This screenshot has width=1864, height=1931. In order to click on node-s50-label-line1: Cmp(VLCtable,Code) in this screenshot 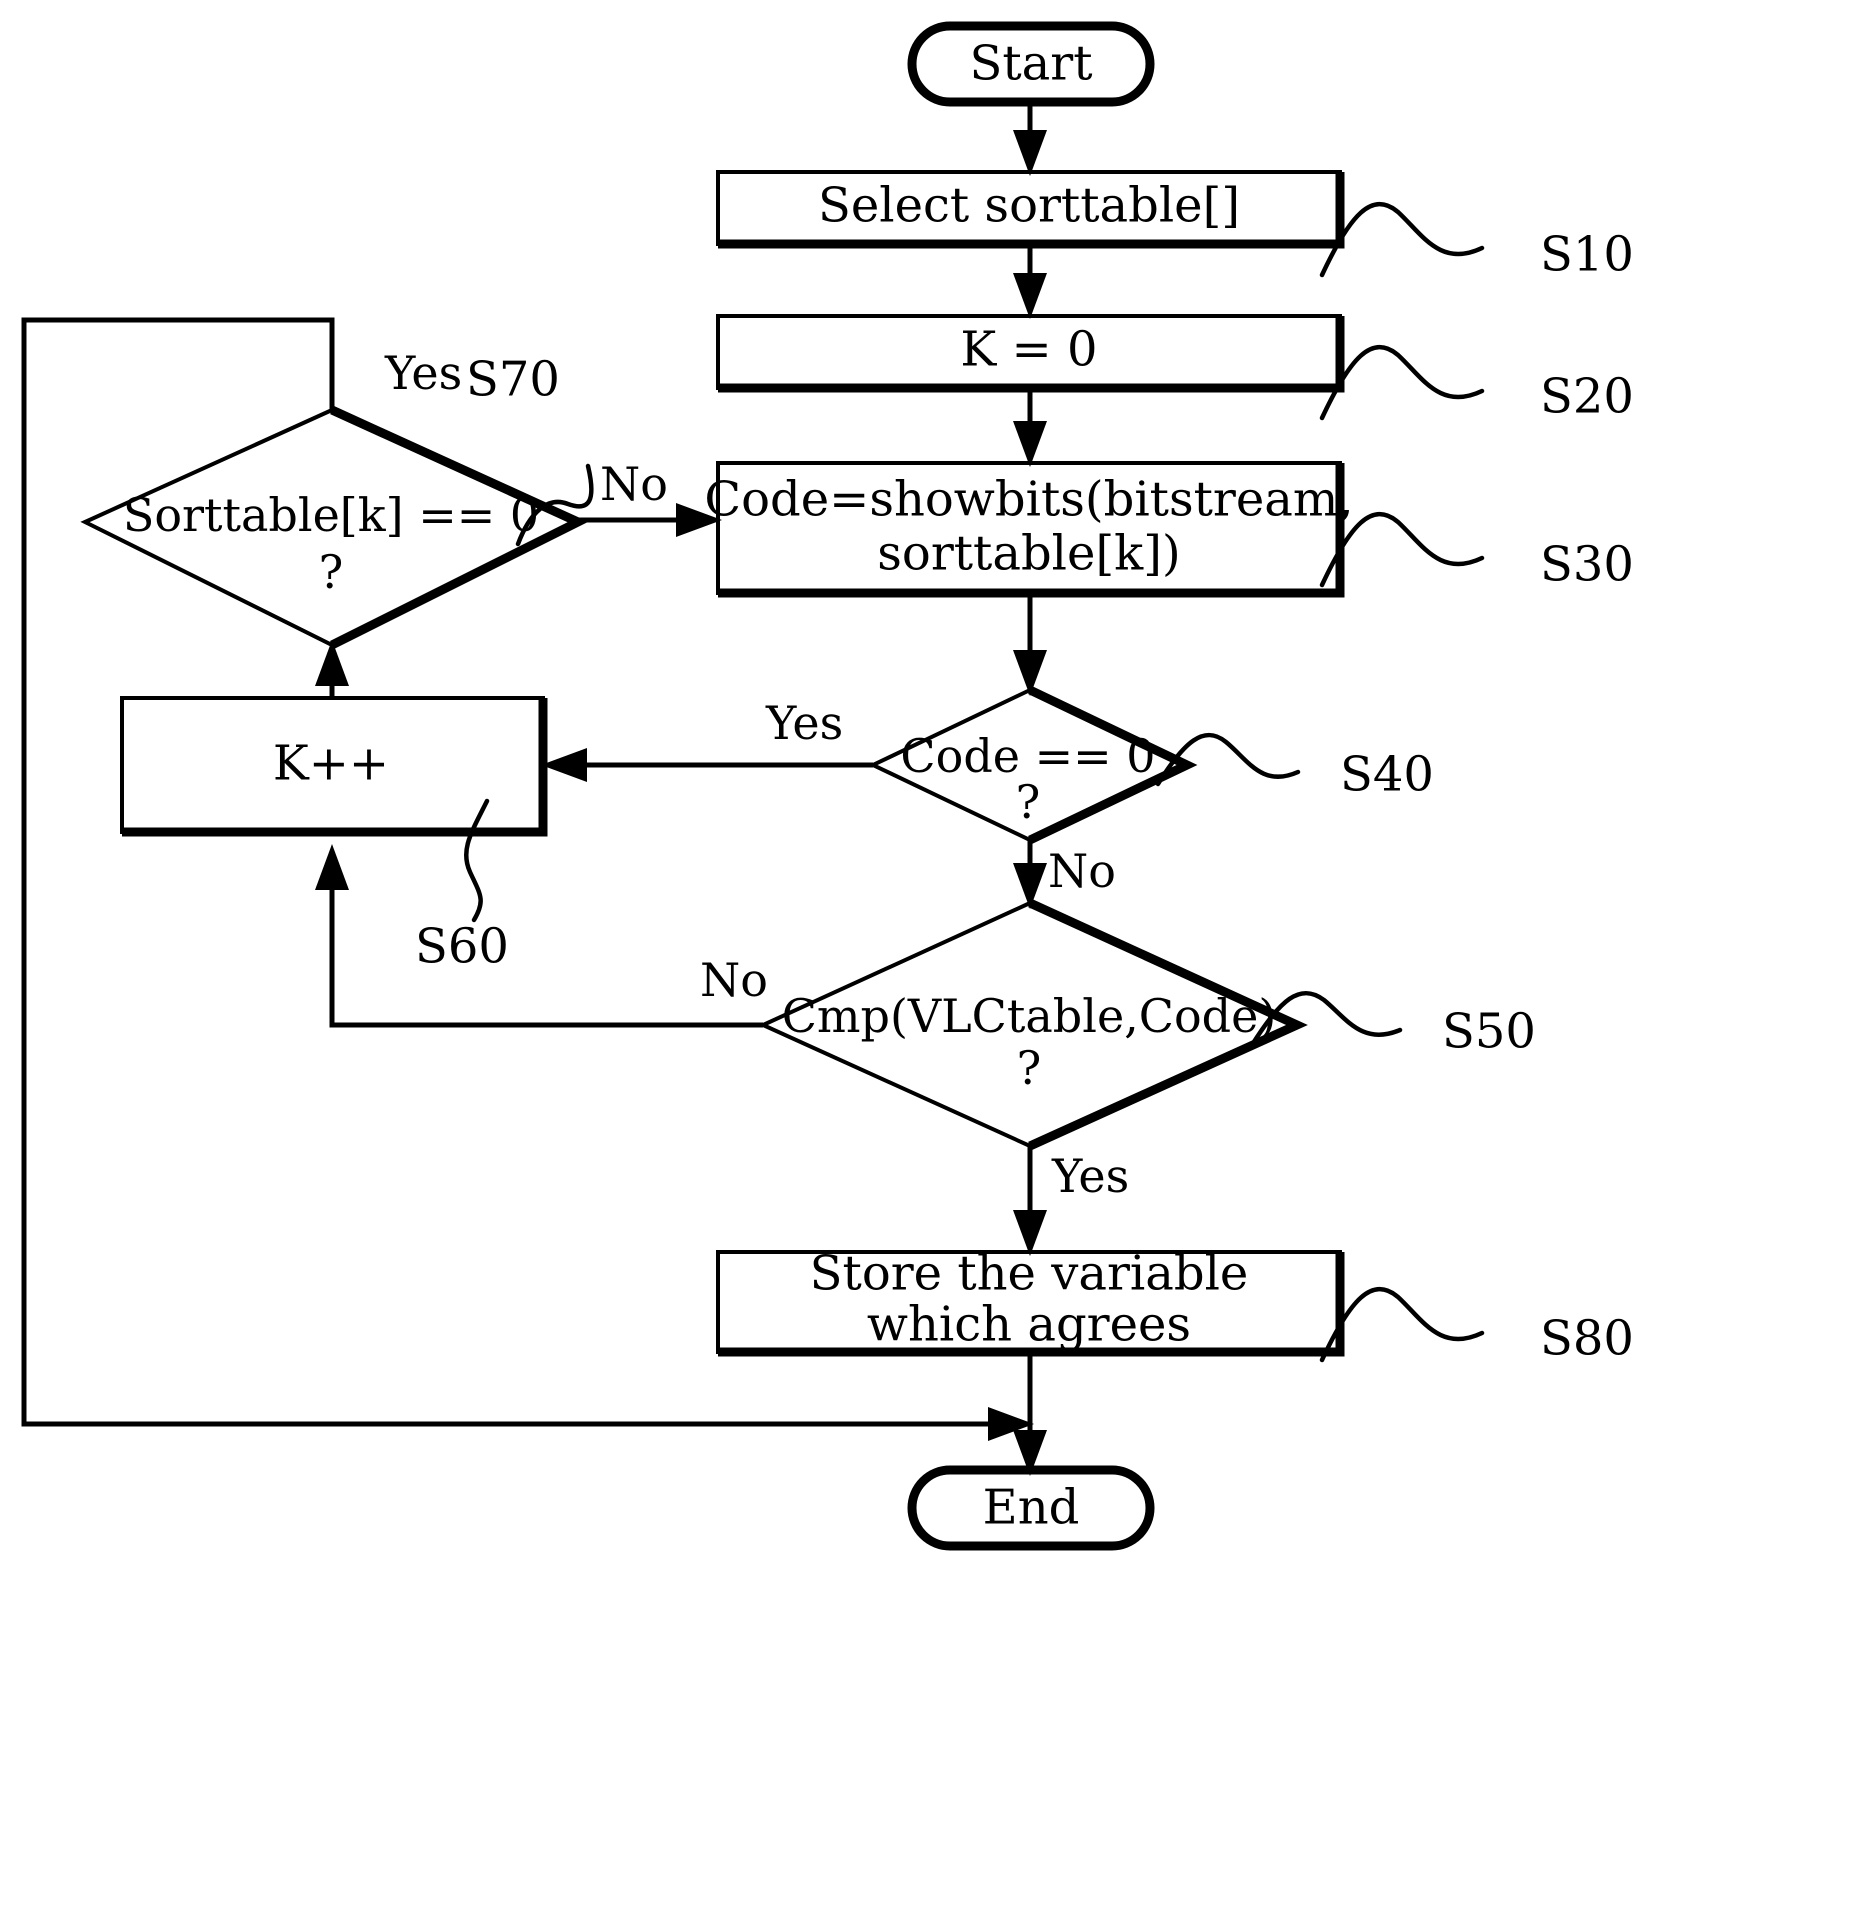, I will do `click(1029, 1016)`.